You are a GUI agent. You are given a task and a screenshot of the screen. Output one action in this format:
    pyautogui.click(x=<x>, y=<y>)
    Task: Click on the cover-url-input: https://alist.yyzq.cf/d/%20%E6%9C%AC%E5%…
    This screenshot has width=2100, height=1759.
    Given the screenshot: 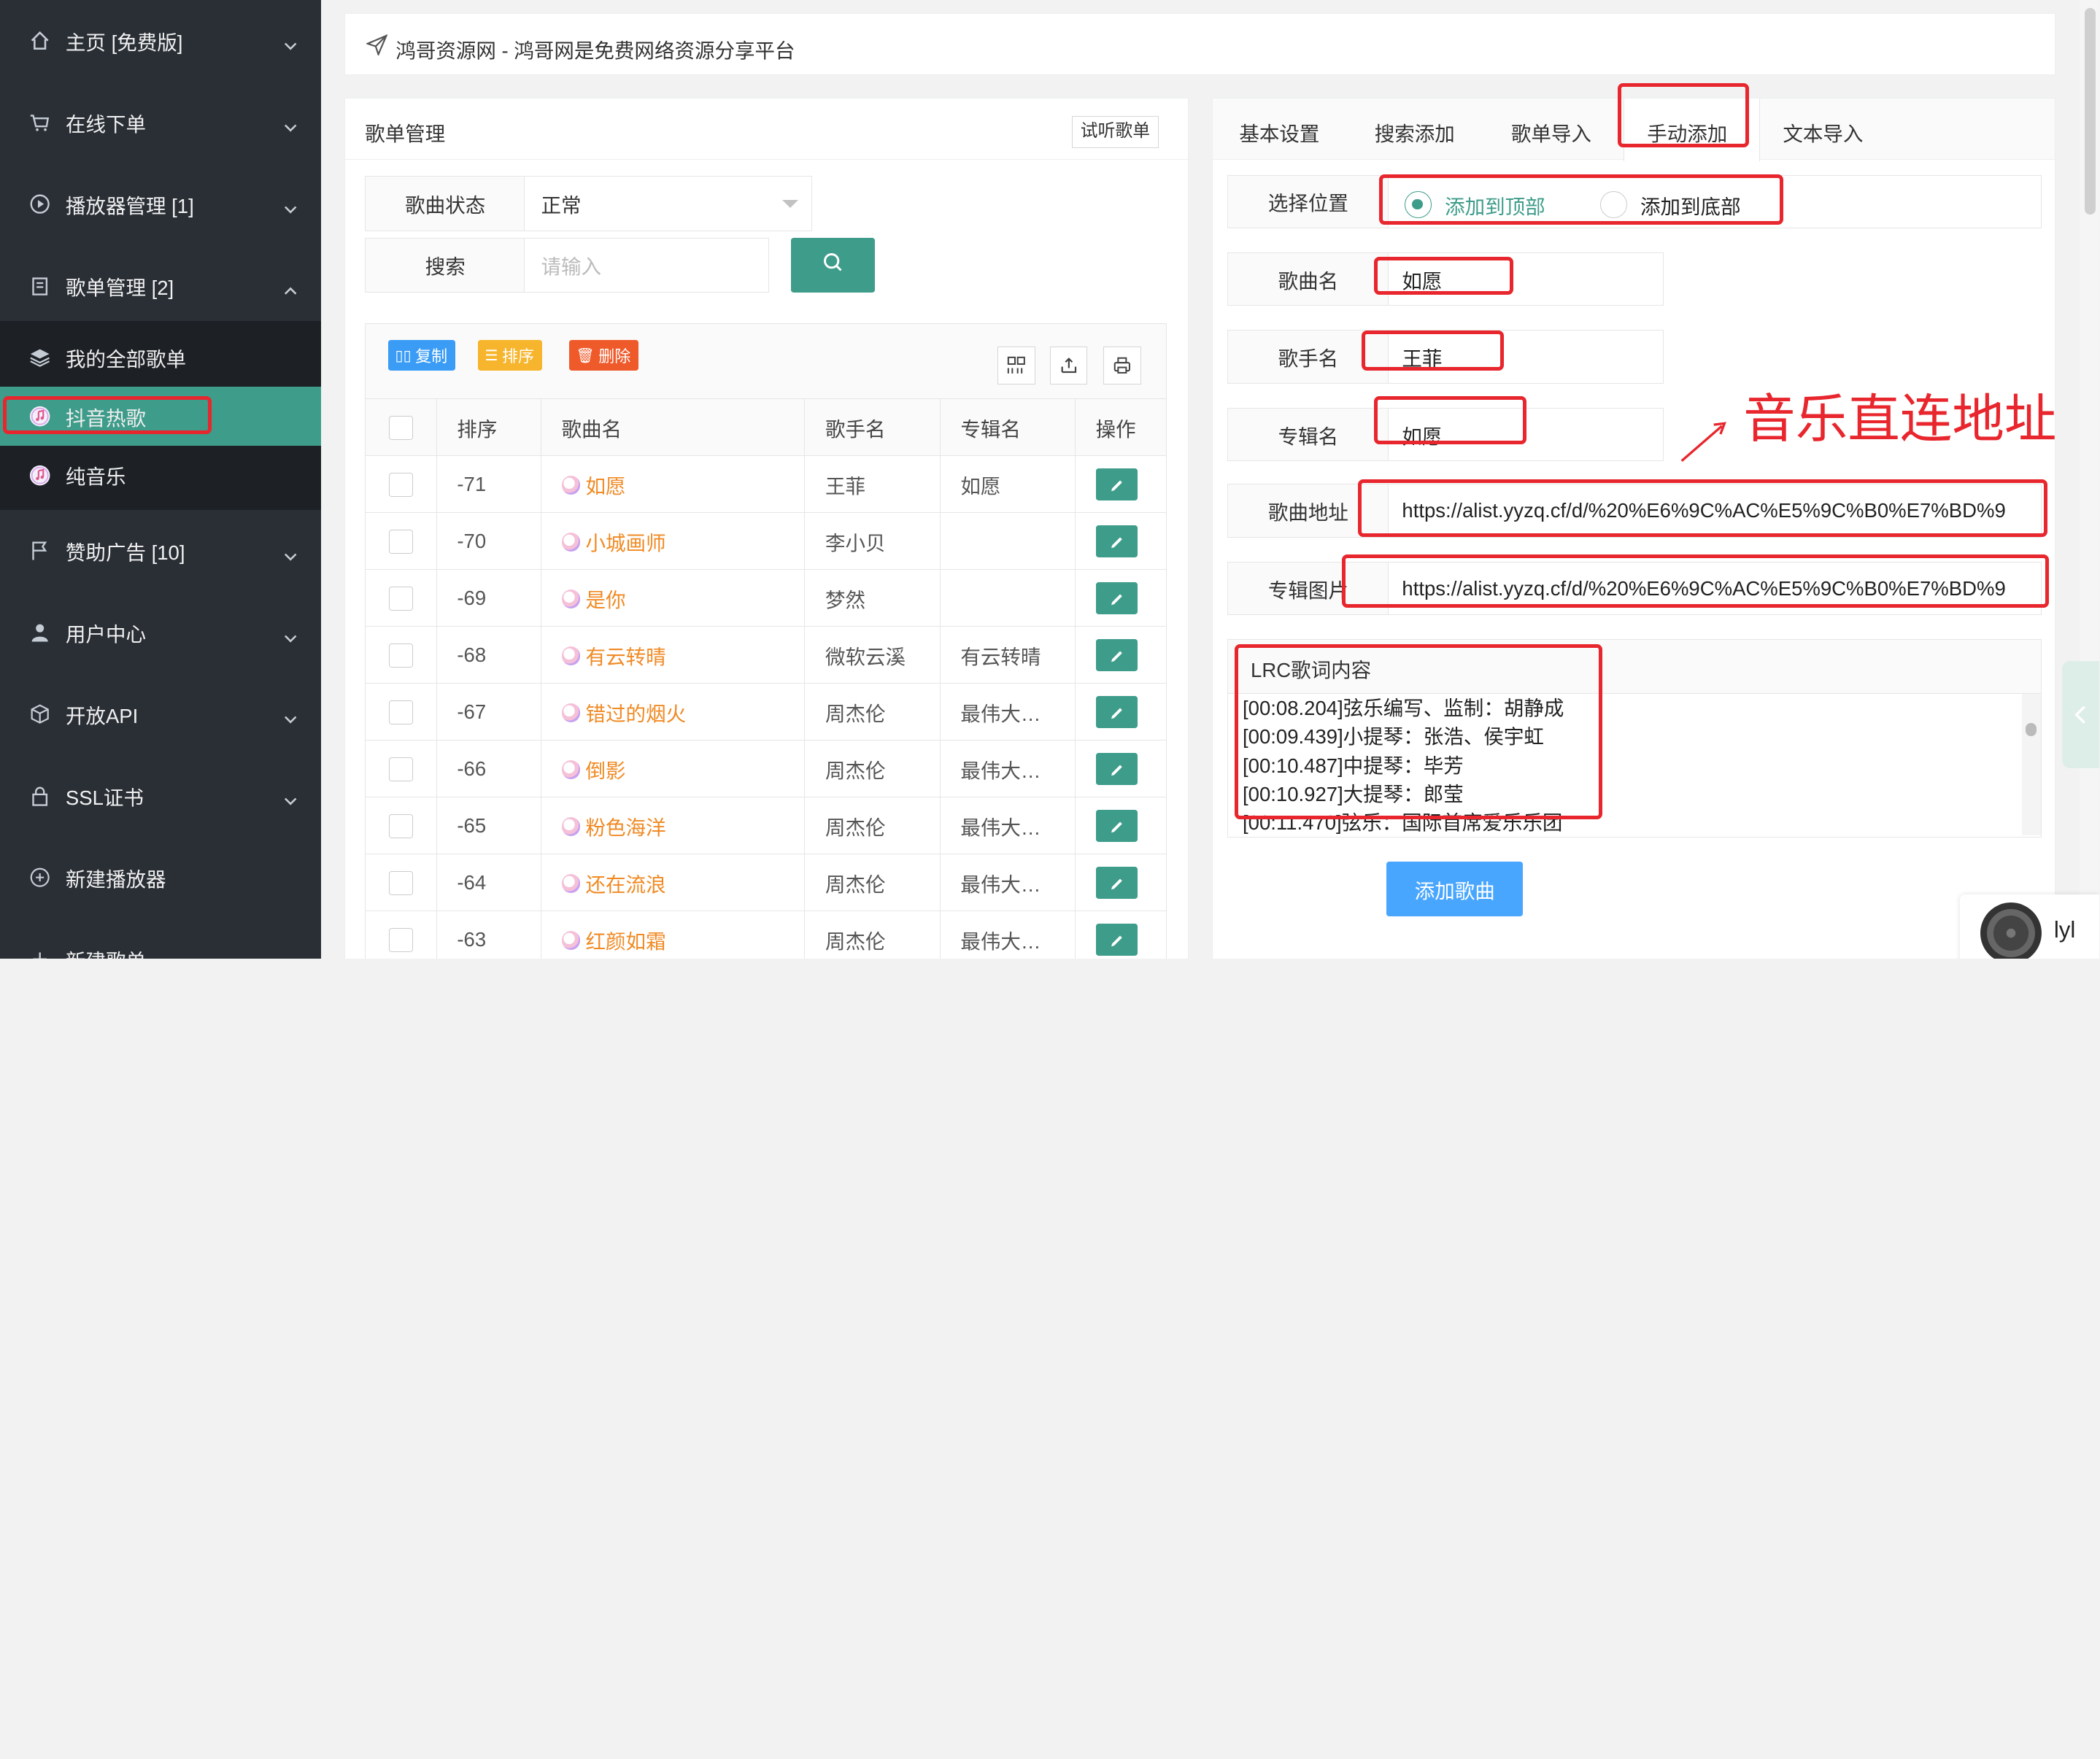 What is the action you would take?
    pyautogui.click(x=1715, y=588)
    